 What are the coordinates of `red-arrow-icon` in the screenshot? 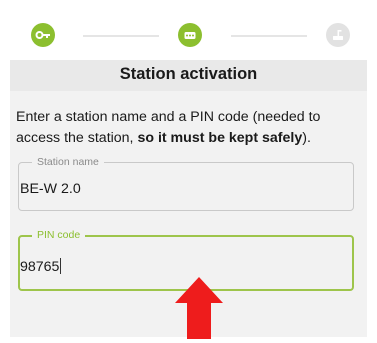 It's located at (199, 308).